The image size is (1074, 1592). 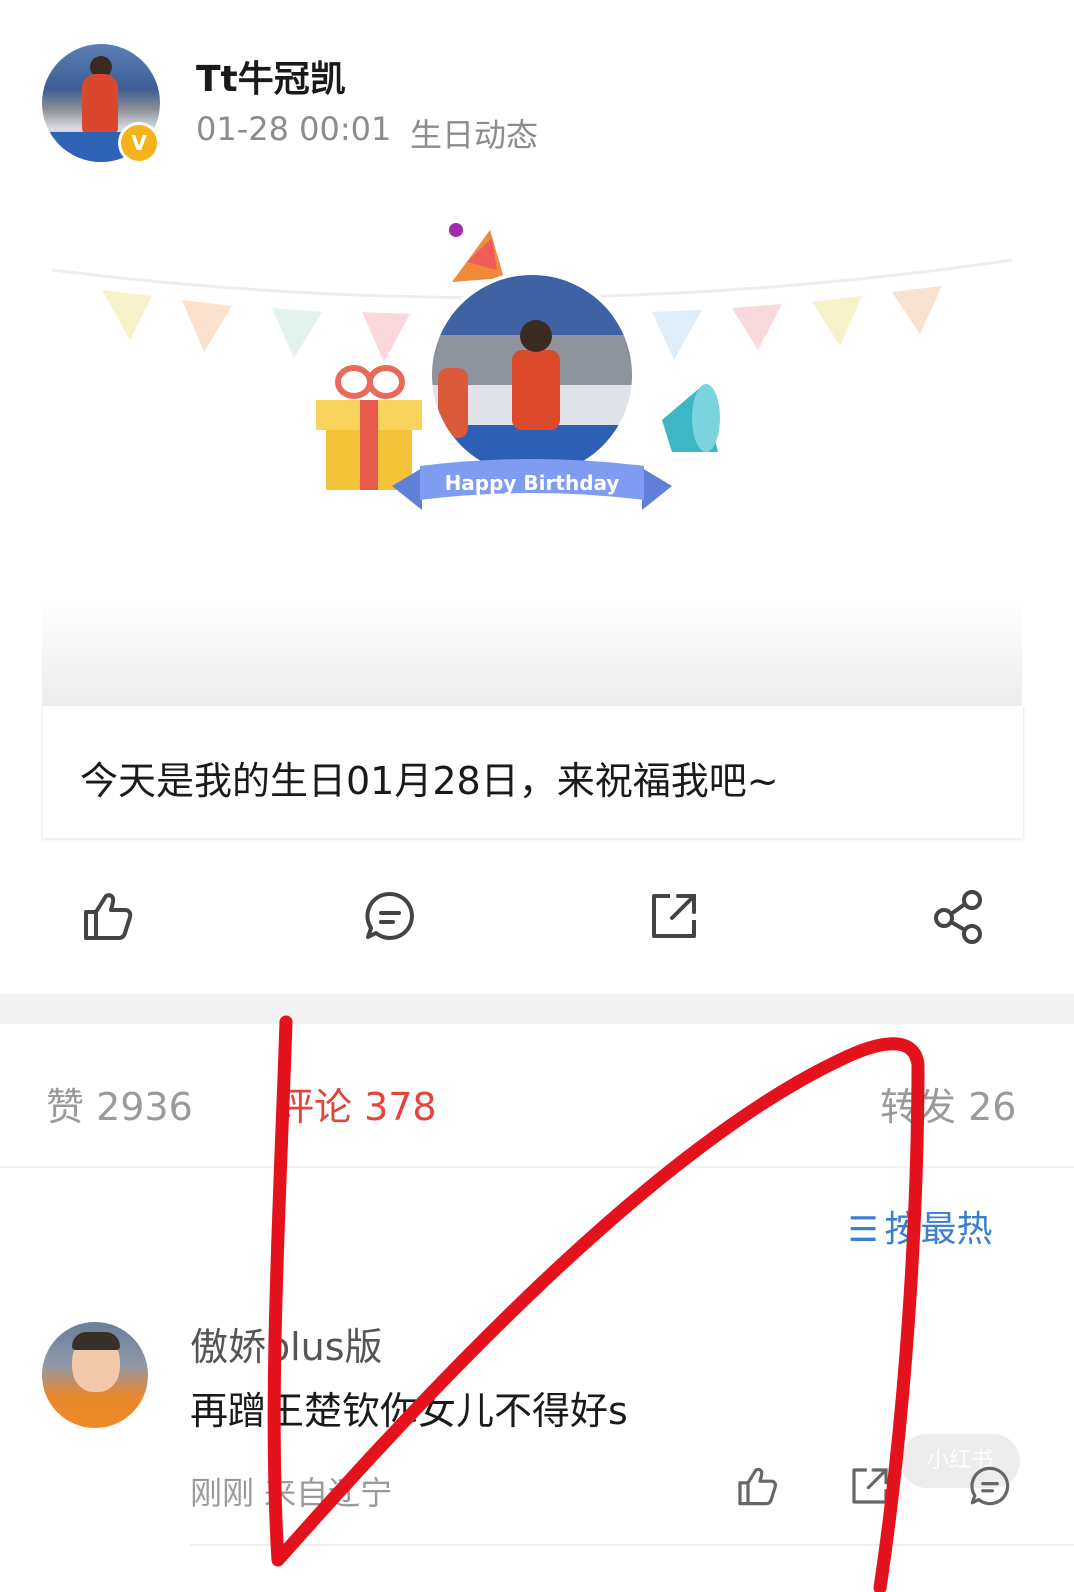 What do you see at coordinates (429, 781) in the screenshot?
I see `card-caption: 今天是我的生日01月28日，来祝福我吧~` at bounding box center [429, 781].